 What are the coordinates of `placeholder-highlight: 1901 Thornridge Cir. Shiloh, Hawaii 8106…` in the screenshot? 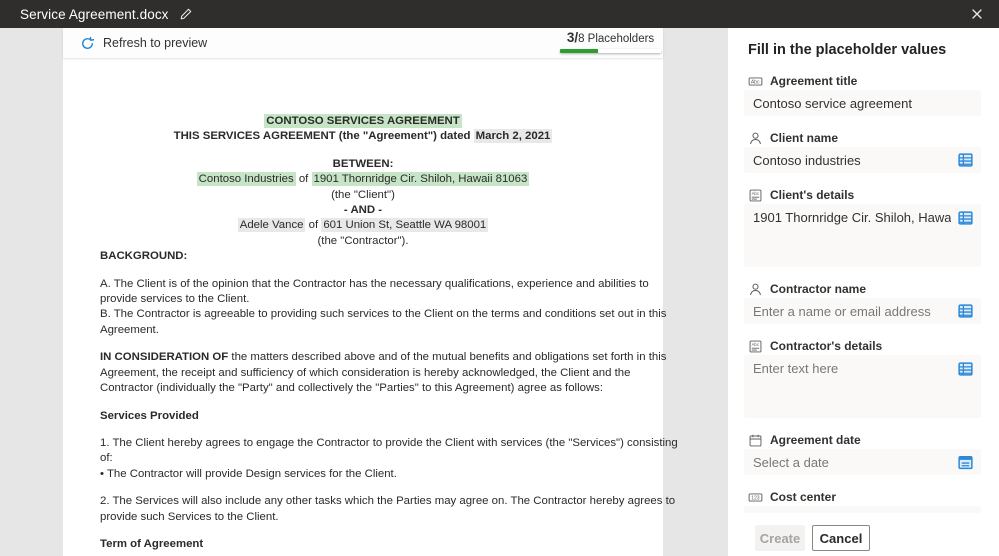 It's located at (420, 179).